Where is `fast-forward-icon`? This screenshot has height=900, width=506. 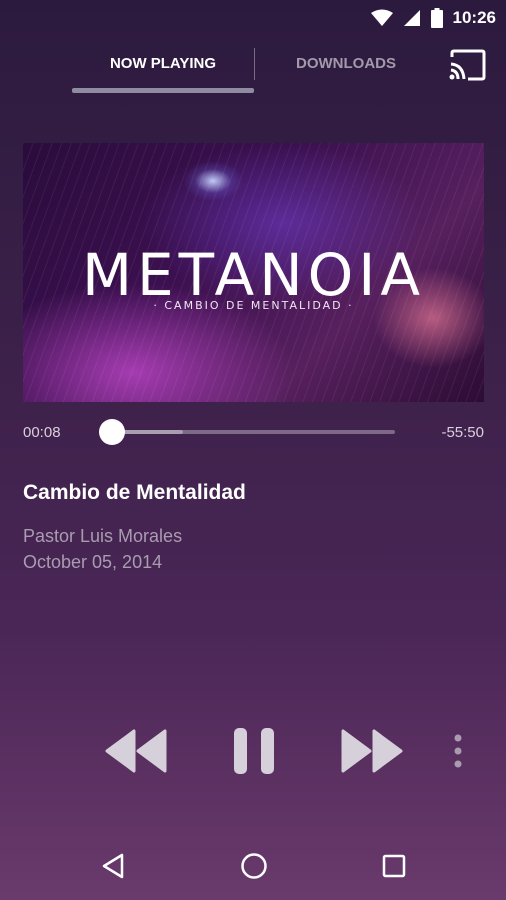
fast-forward-icon is located at coordinates (372, 751).